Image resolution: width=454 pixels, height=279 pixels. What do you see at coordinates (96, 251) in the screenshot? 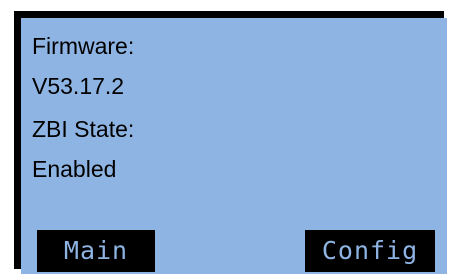
I see `main-softkey-button: Main` at bounding box center [96, 251].